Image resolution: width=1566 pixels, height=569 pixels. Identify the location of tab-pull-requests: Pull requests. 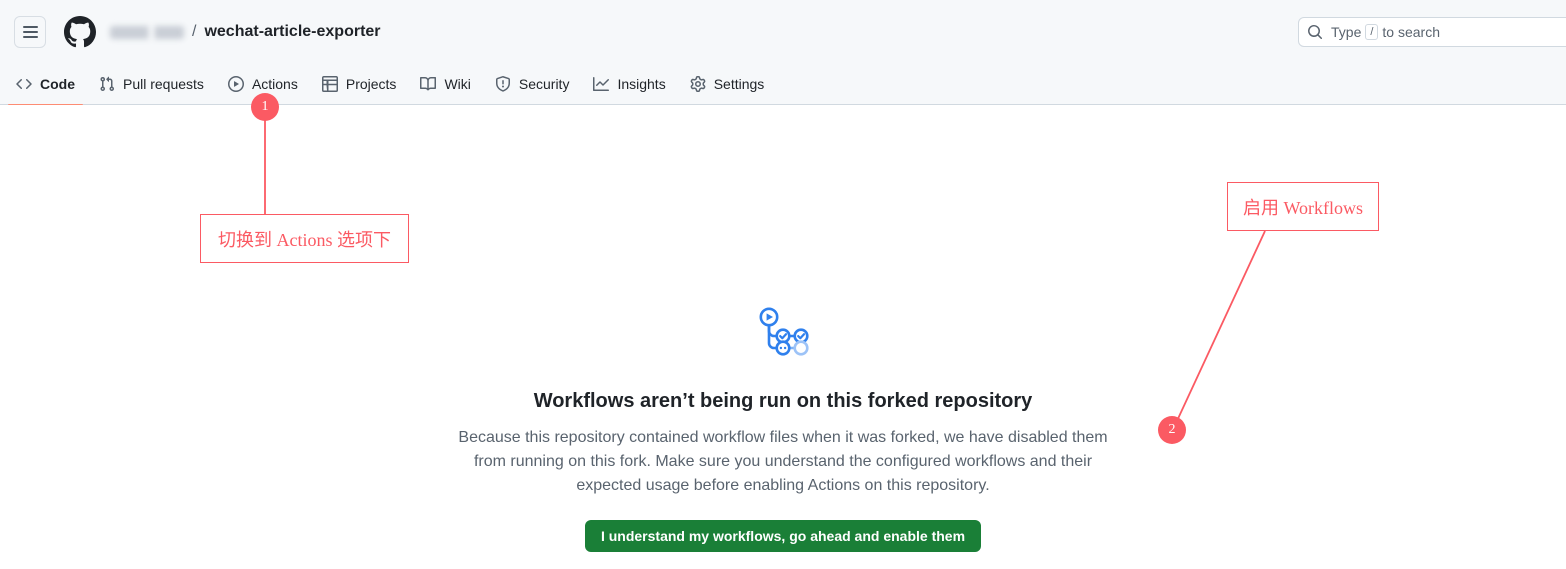
(151, 84).